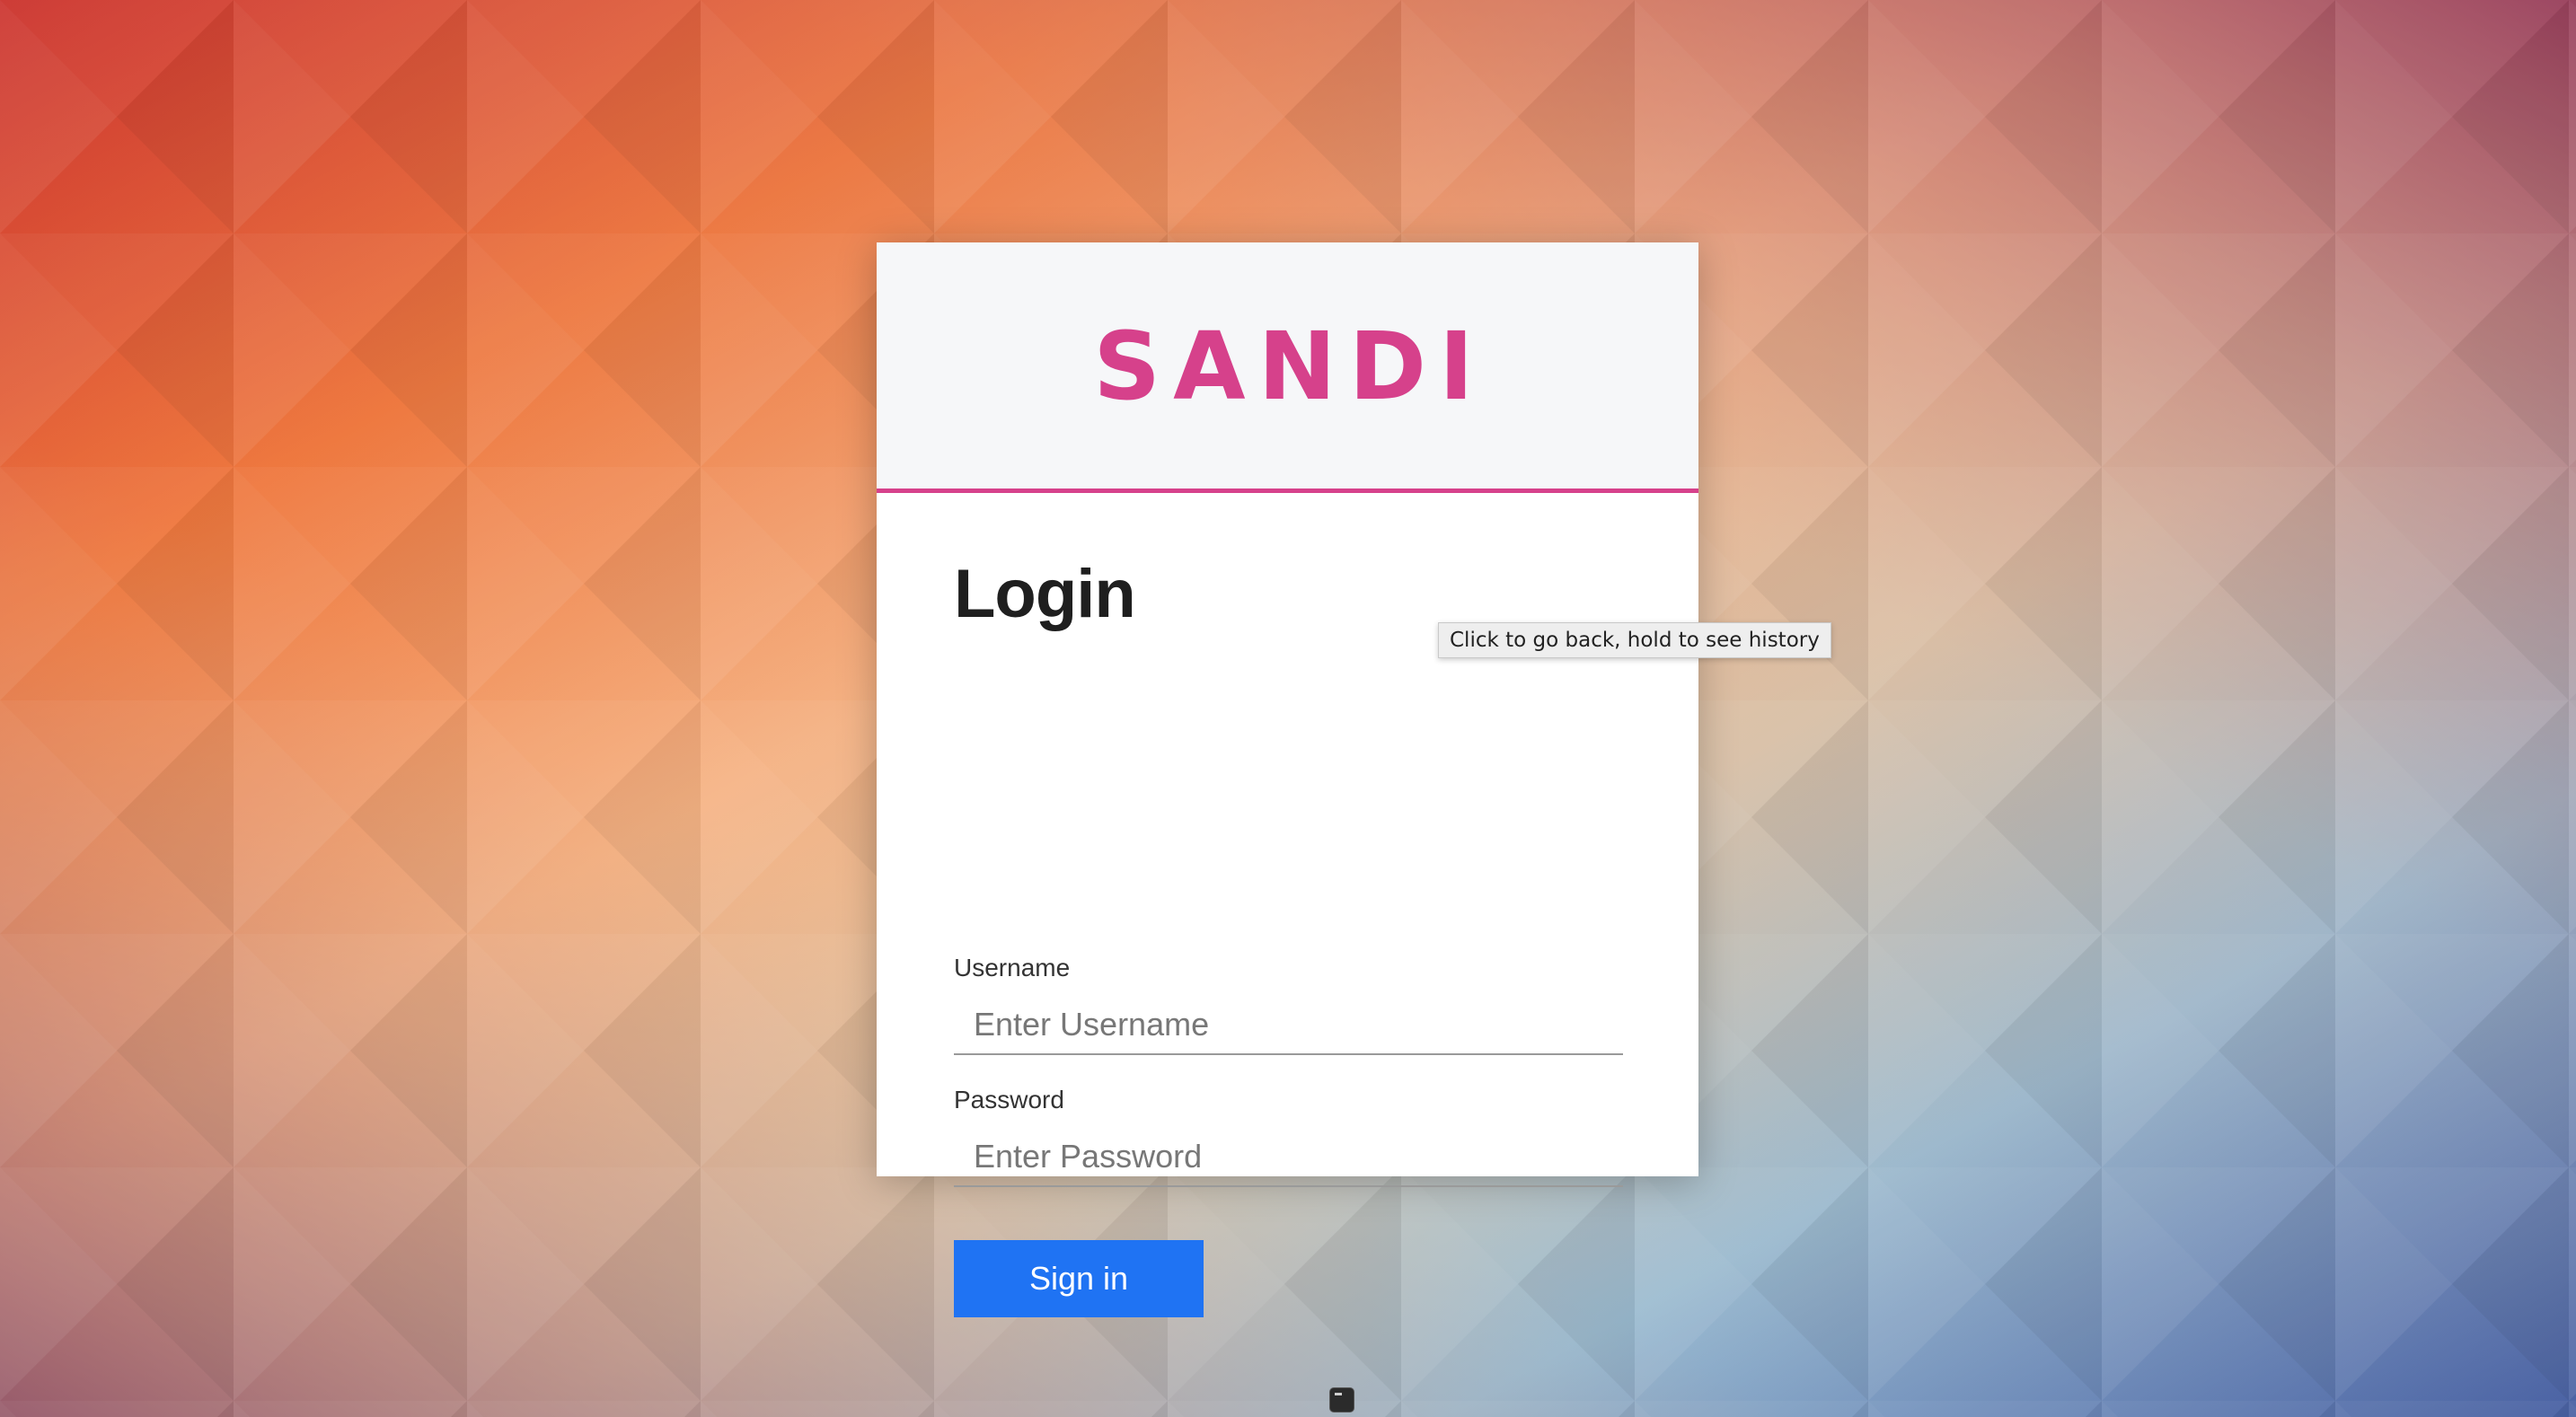  I want to click on logo-text: SANDI, so click(1289, 366).